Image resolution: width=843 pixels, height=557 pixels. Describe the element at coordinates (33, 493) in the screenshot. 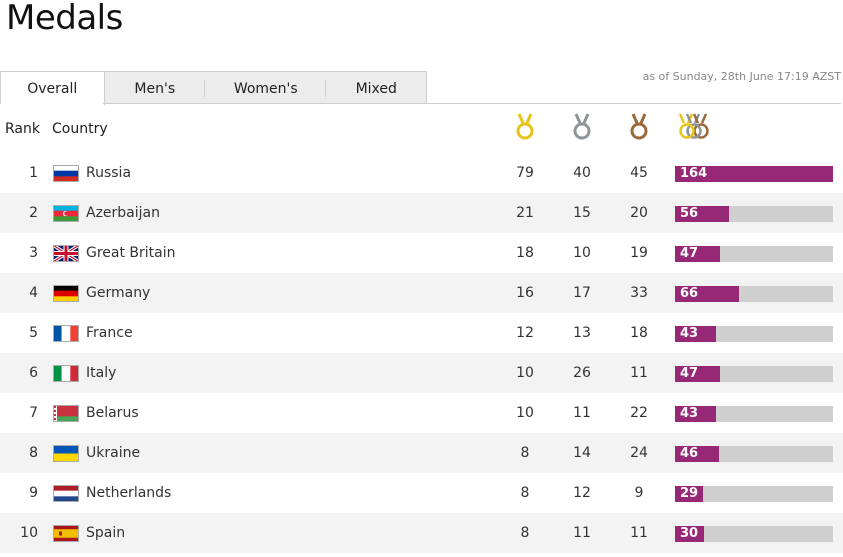

I see `rank-cell: 9` at that location.